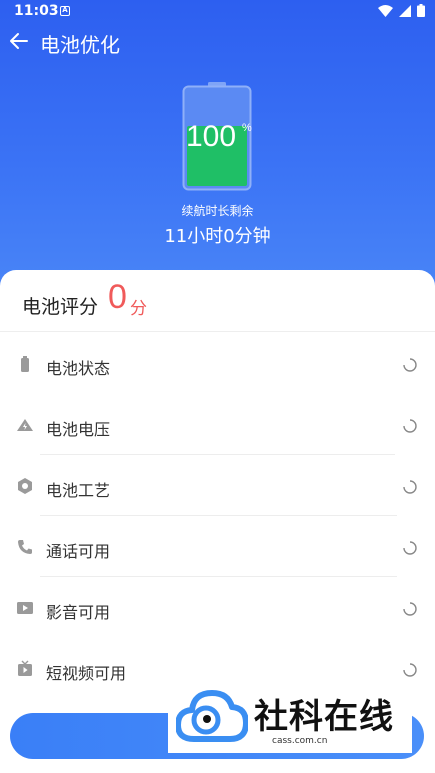  What do you see at coordinates (80, 45) in the screenshot?
I see `page-title: 电池优化` at bounding box center [80, 45].